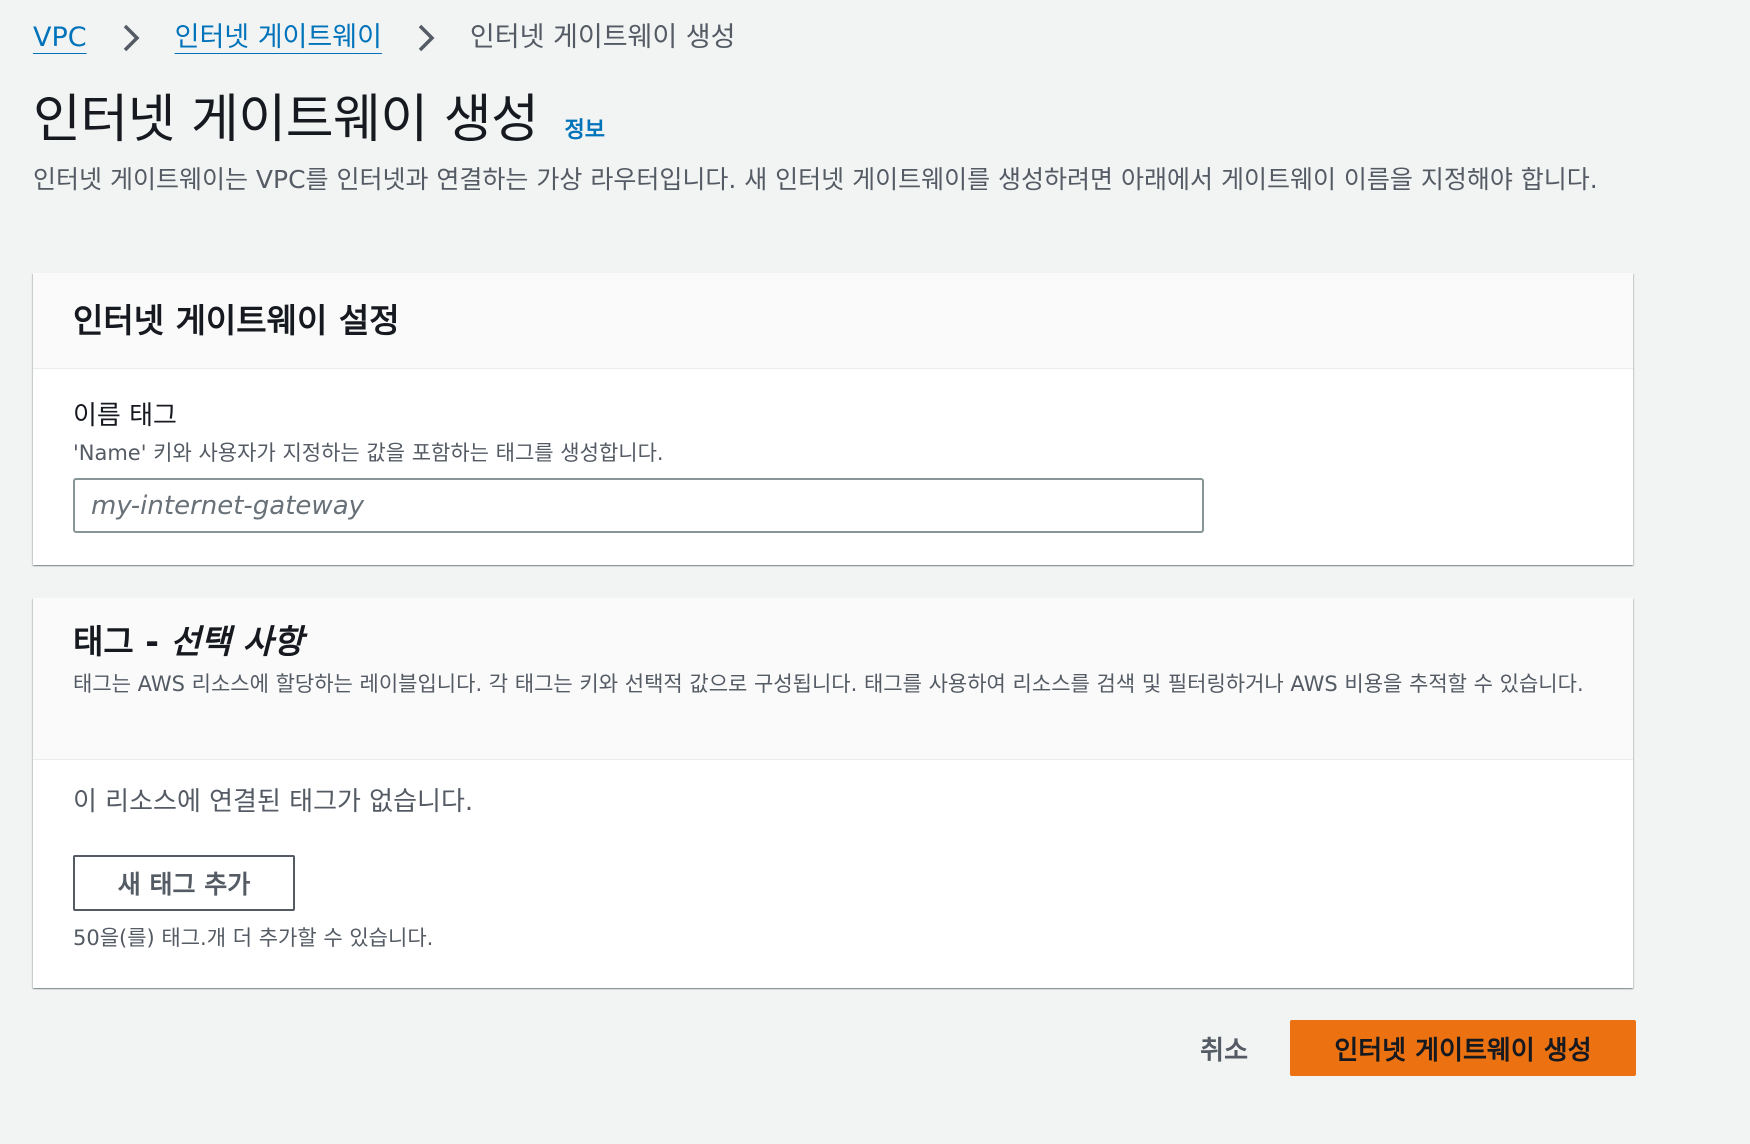 Image resolution: width=1750 pixels, height=1144 pixels. What do you see at coordinates (602, 37) in the screenshot?
I see `breadcrumb-current: 인터넷 게이트웨이 생성` at bounding box center [602, 37].